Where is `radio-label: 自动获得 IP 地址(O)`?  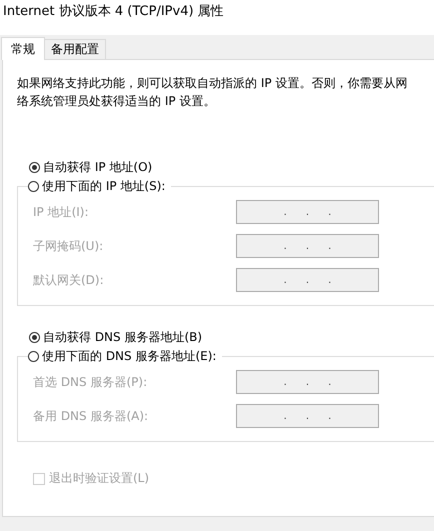
radio-label: 自动获得 IP 地址(O) is located at coordinates (97, 167).